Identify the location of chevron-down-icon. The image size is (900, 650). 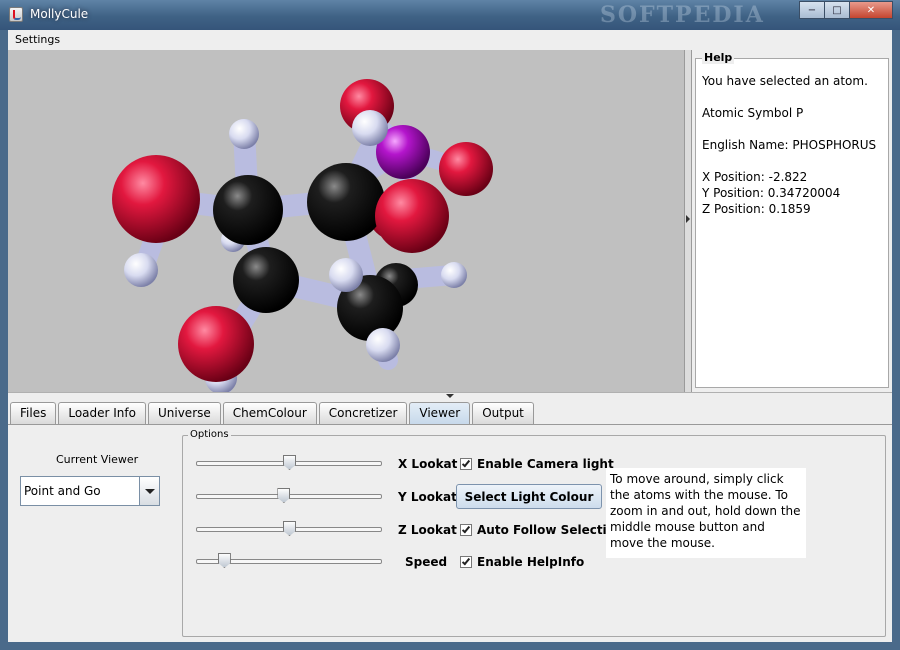
(149, 491).